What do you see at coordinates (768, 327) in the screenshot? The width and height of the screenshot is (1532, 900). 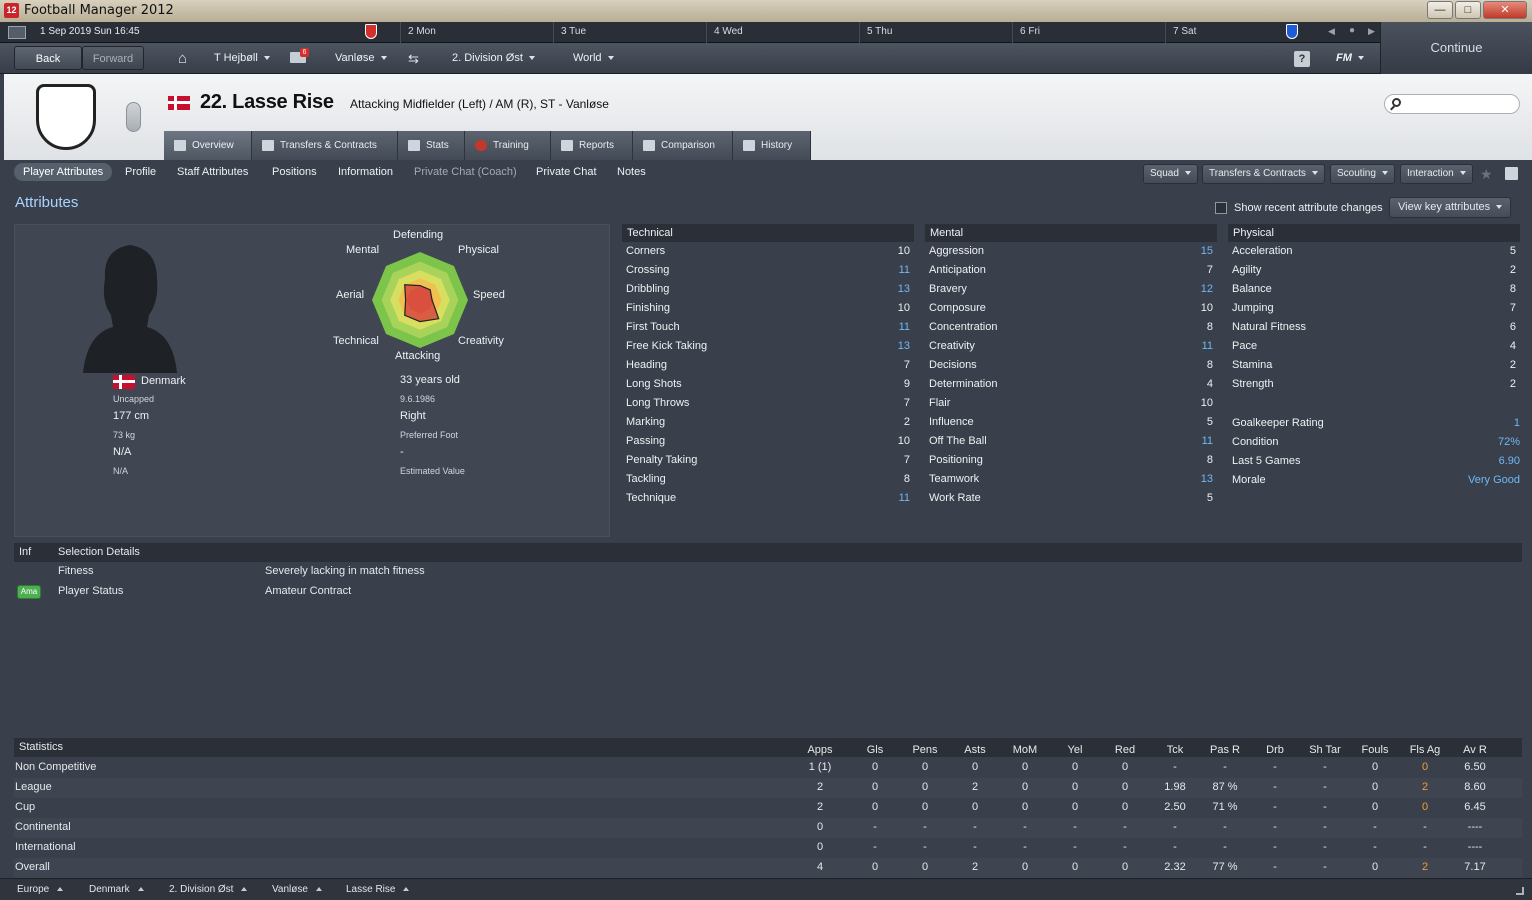 I see `attribute-row: First Touch 11` at bounding box center [768, 327].